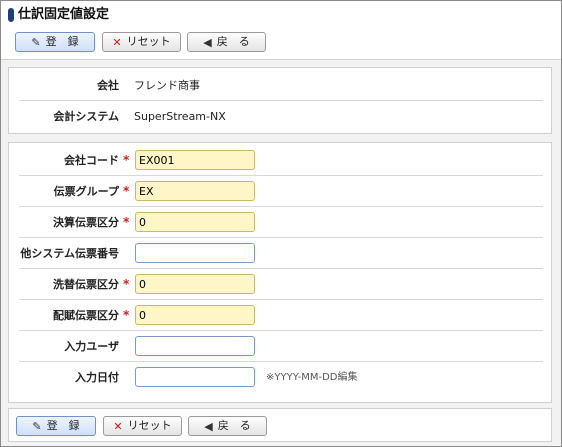 The width and height of the screenshot is (562, 447). I want to click on company-value: フレンド商事, so click(167, 85).